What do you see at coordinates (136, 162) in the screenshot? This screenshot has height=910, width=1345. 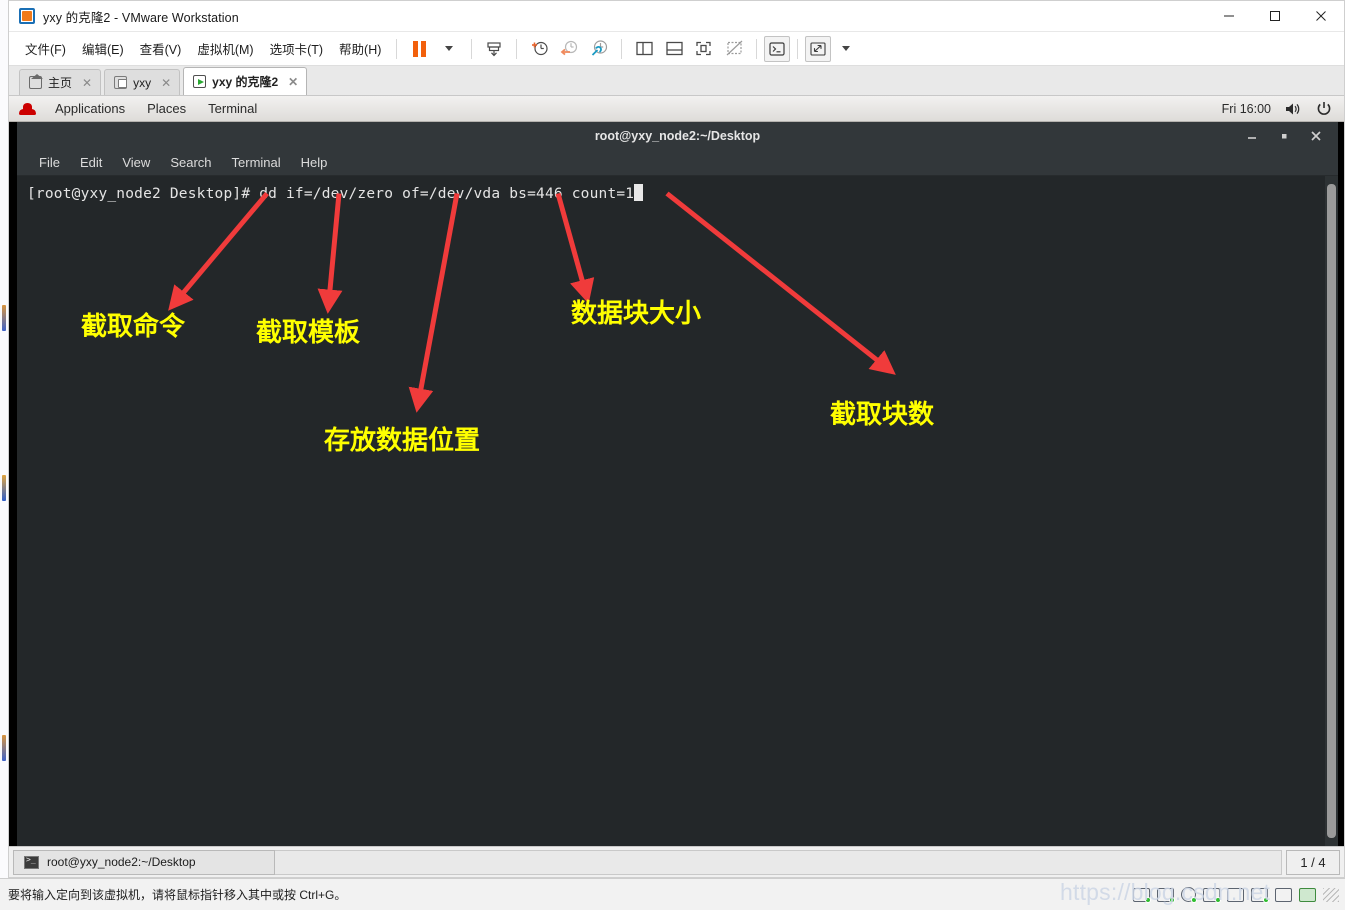 I see `terminal-menu-view: View` at bounding box center [136, 162].